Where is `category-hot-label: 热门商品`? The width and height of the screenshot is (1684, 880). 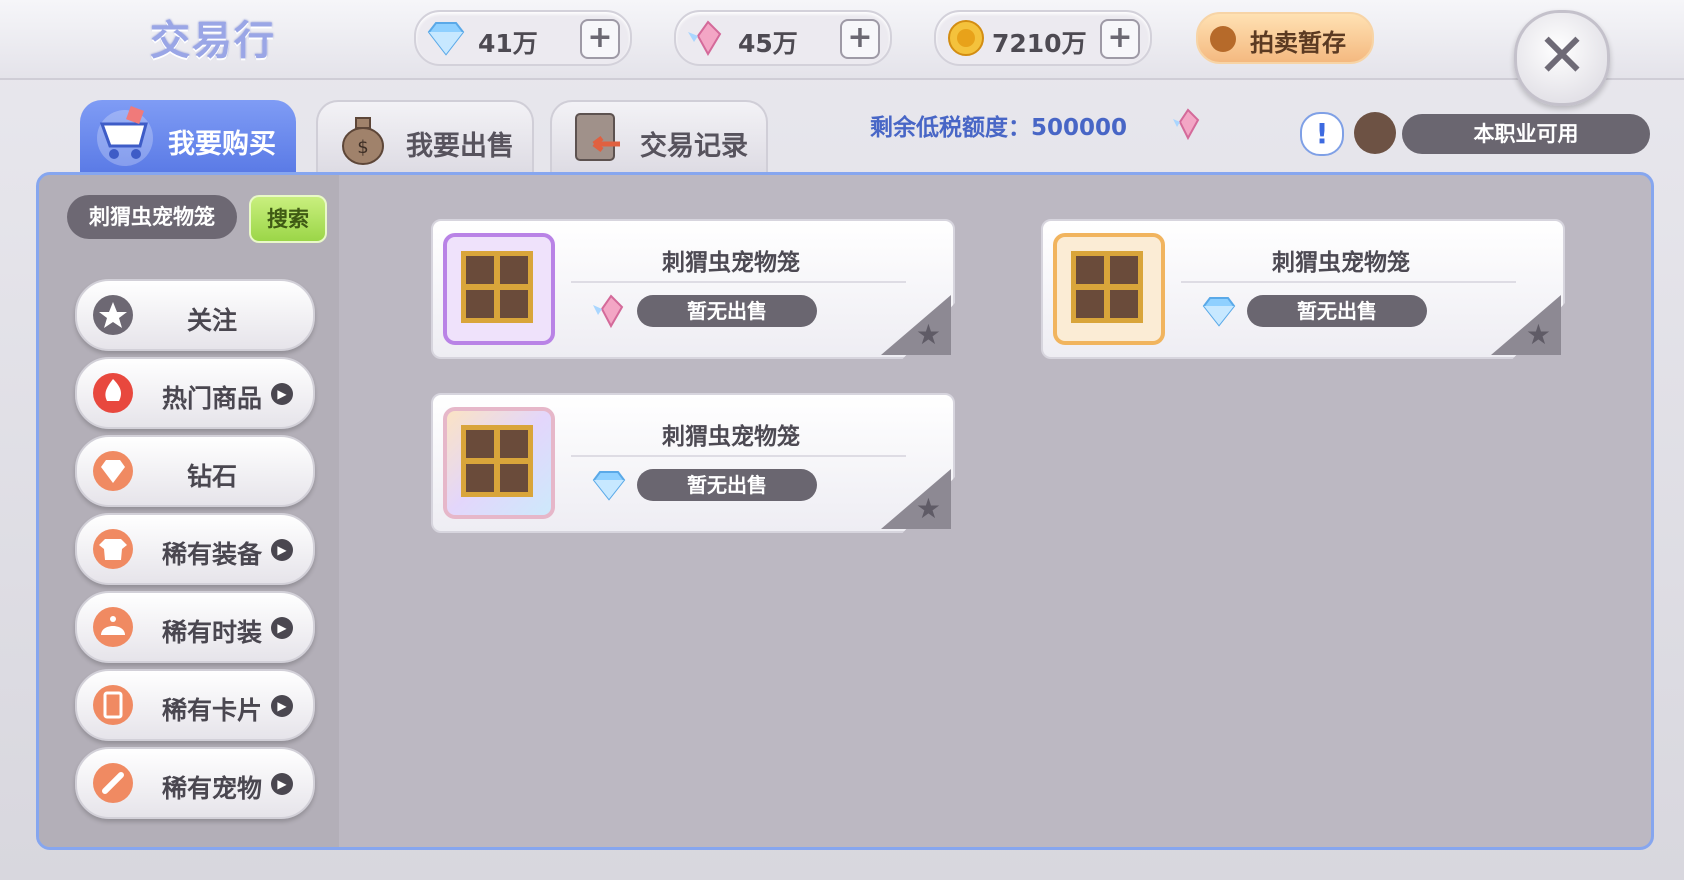
category-hot-label: 热门商品 is located at coordinates (211, 398).